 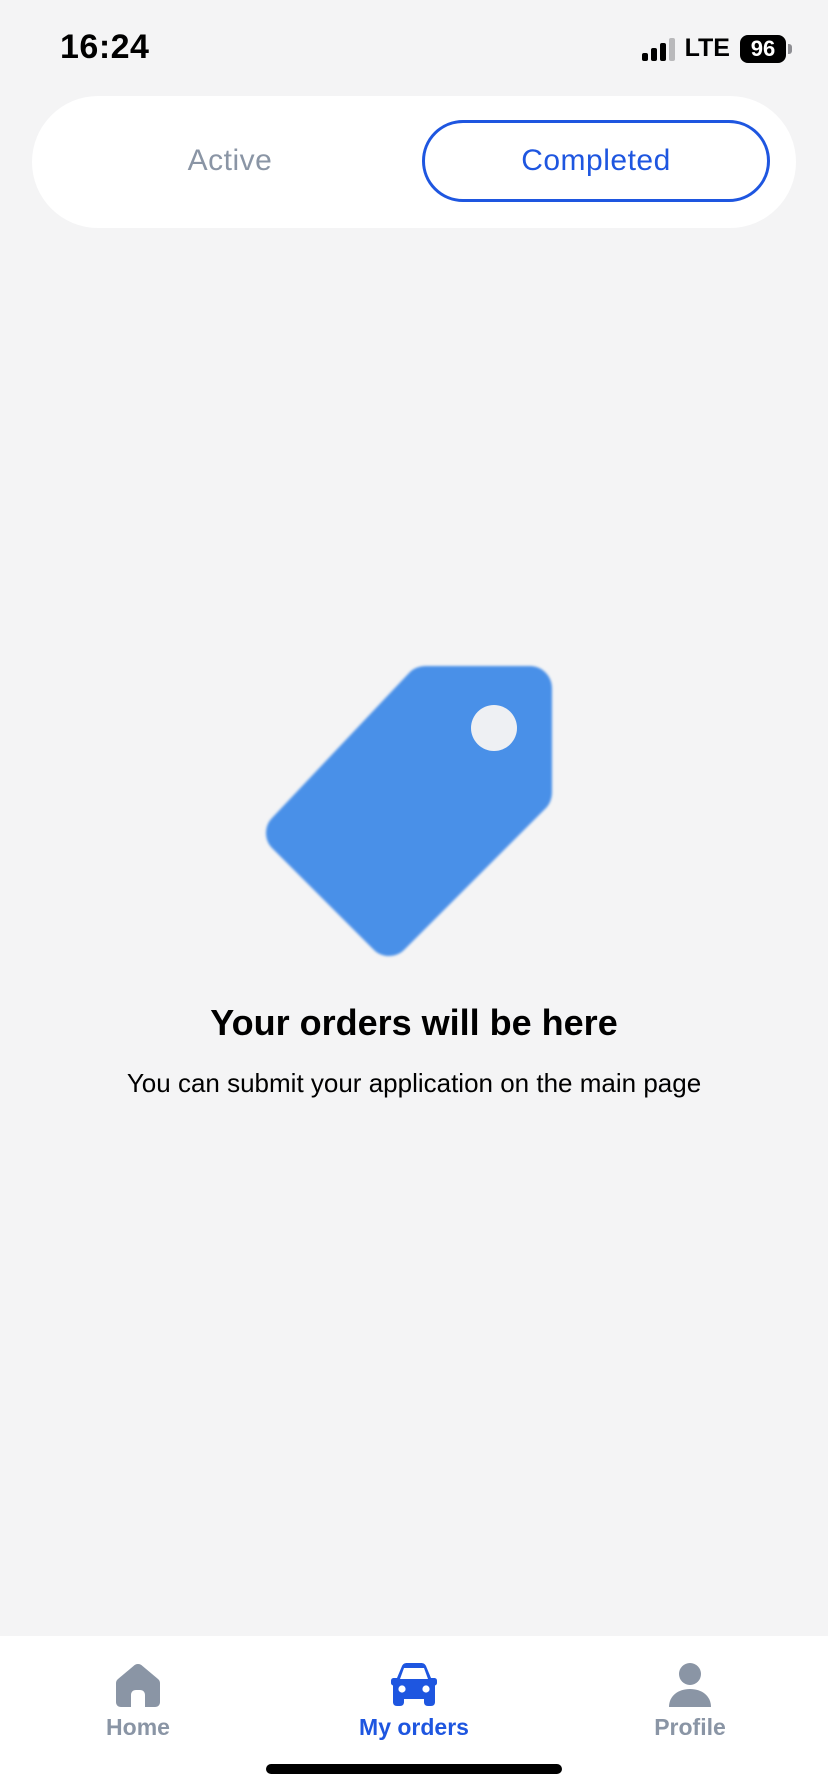 I want to click on nav-home: Home, so click(x=138, y=1701).